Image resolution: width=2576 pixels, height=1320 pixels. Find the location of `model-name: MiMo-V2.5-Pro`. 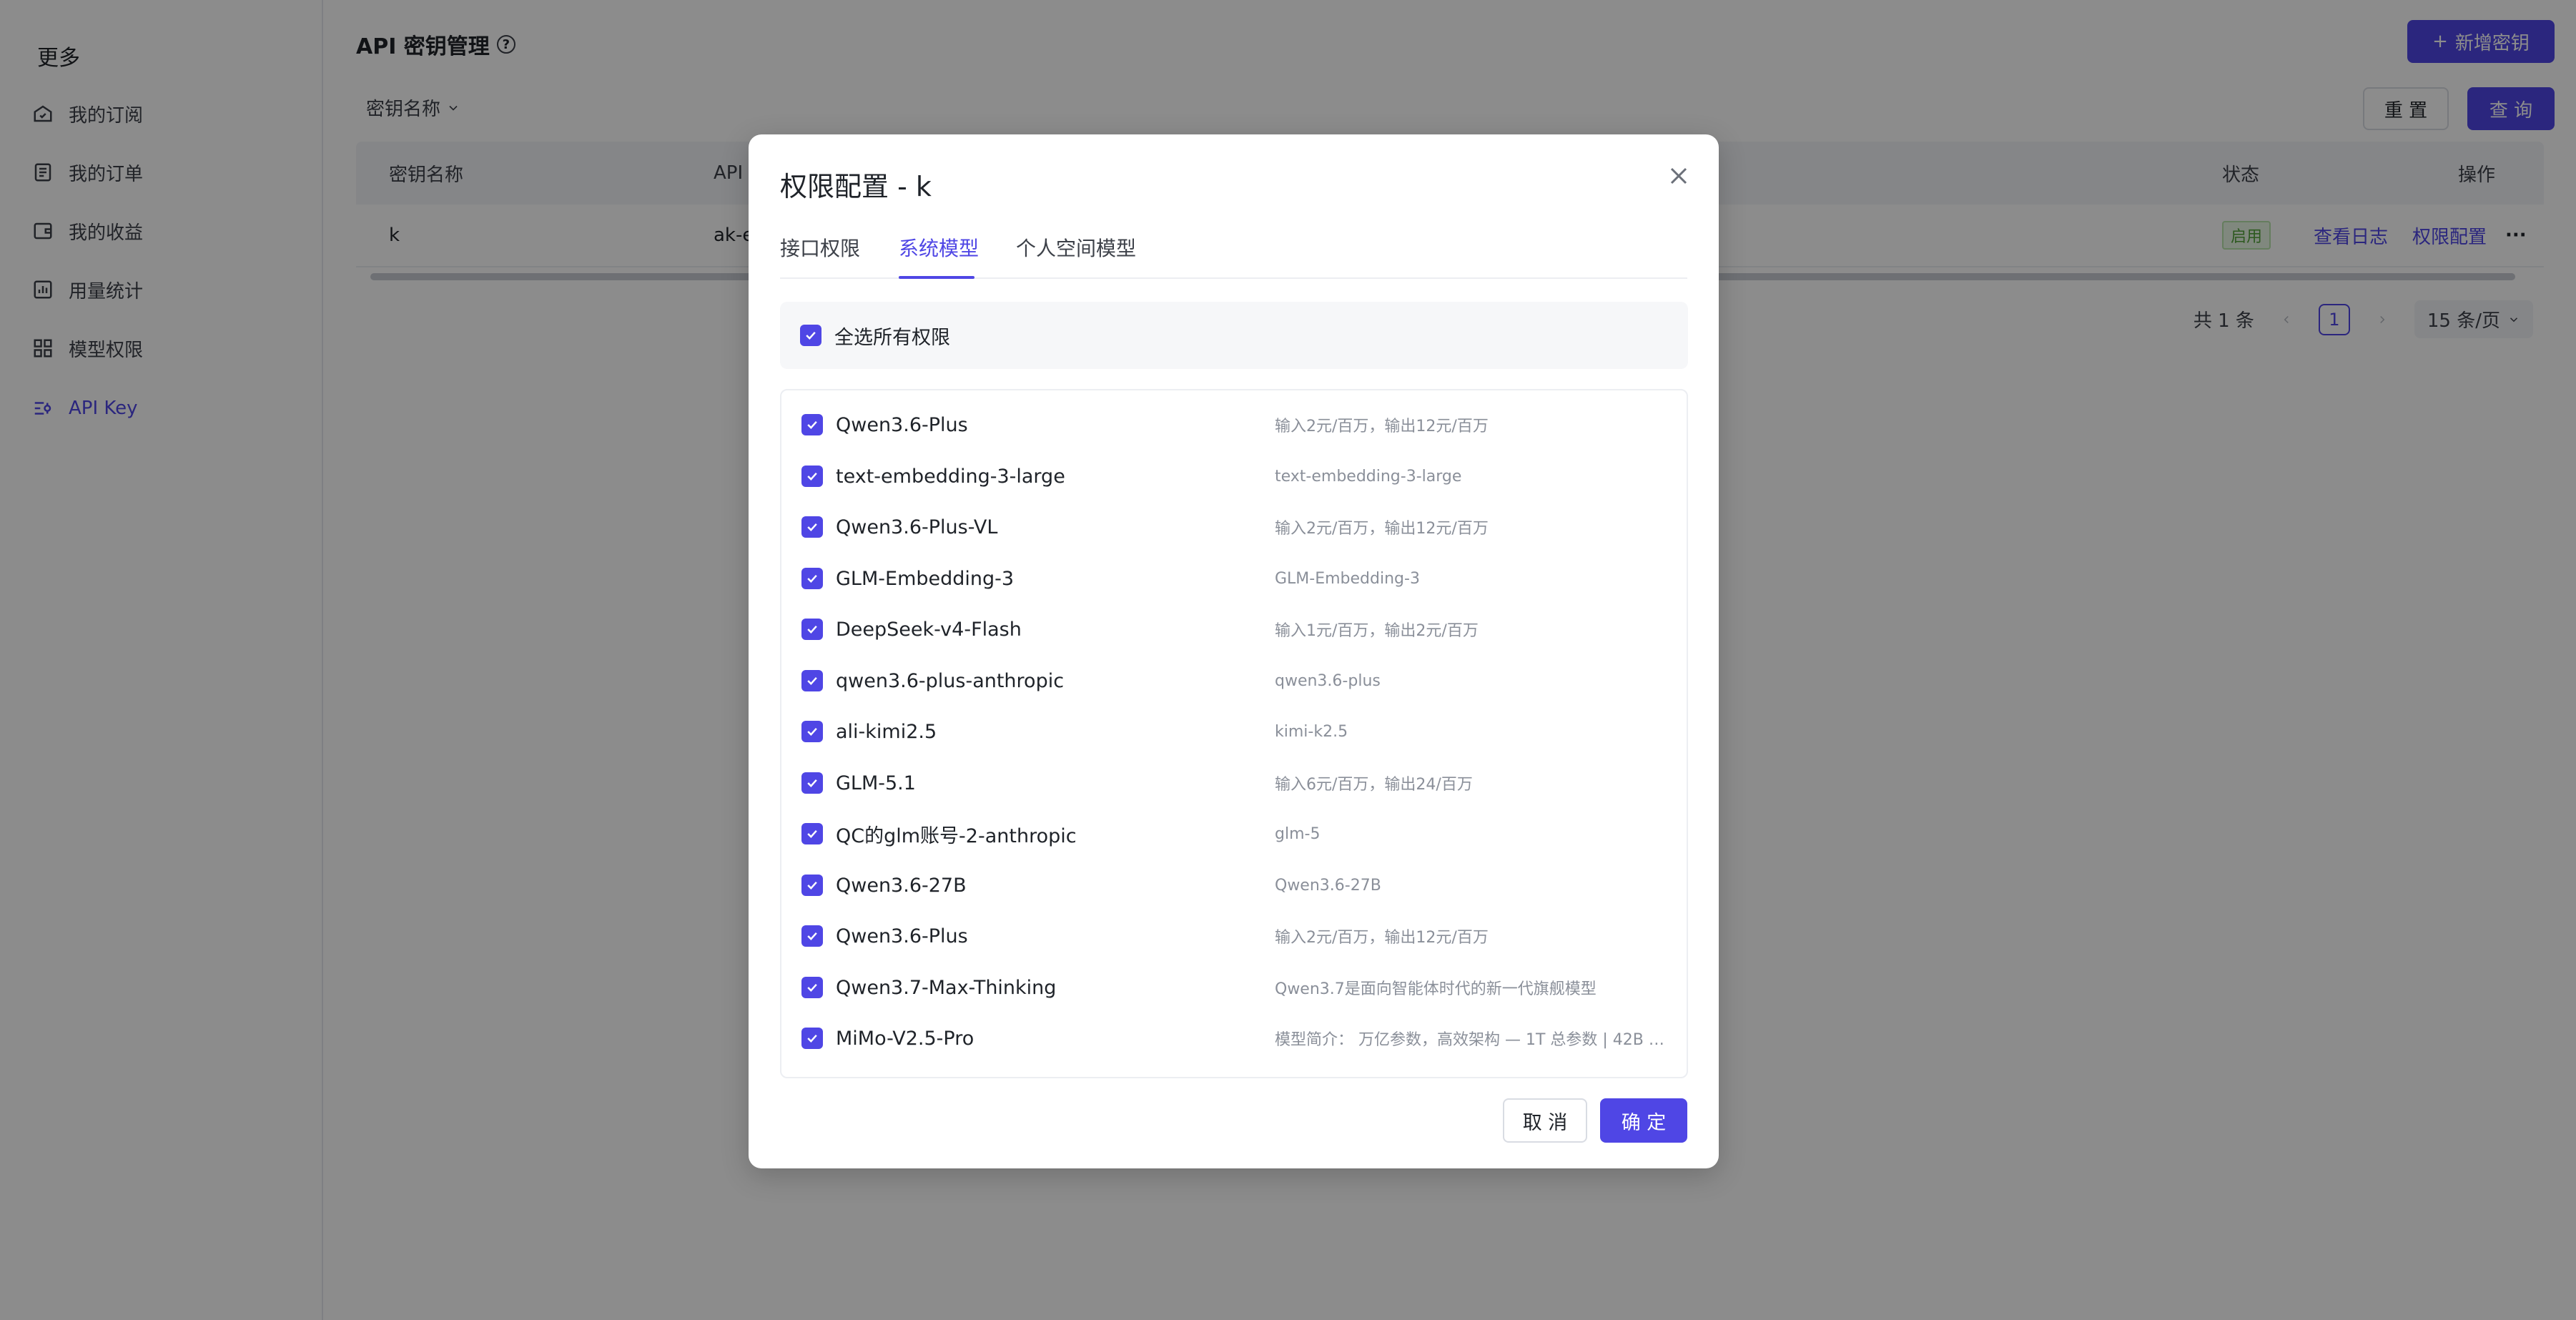

model-name: MiMo-V2.5-Pro is located at coordinates (905, 1038).